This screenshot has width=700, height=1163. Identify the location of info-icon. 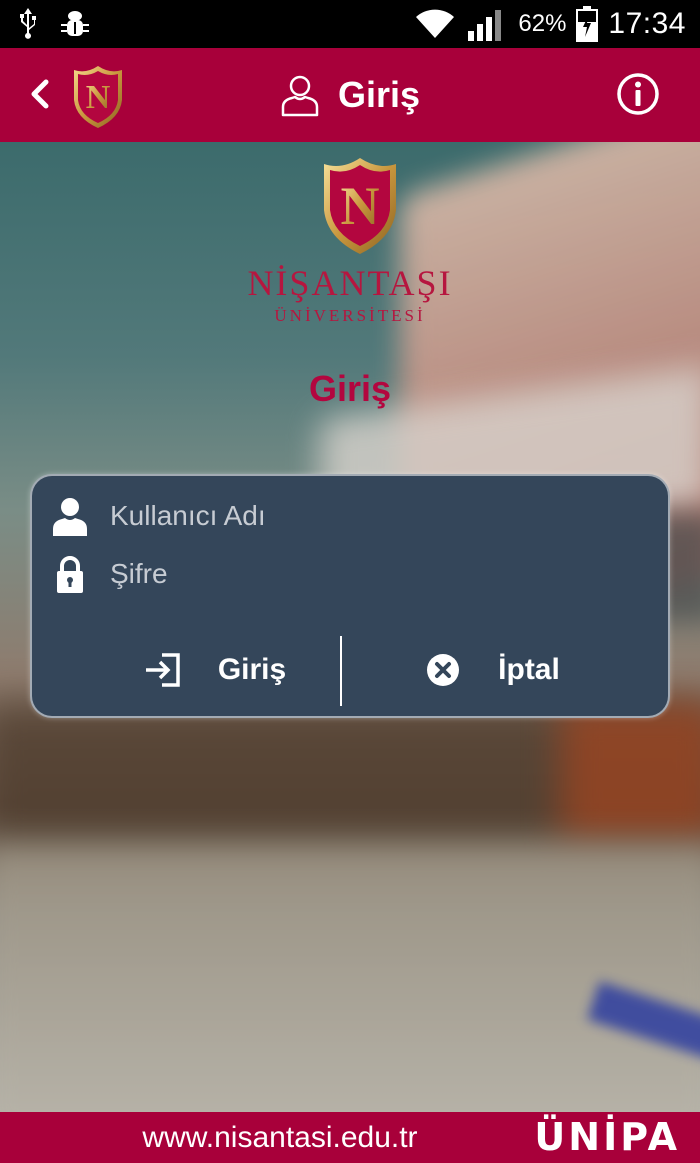
(638, 94).